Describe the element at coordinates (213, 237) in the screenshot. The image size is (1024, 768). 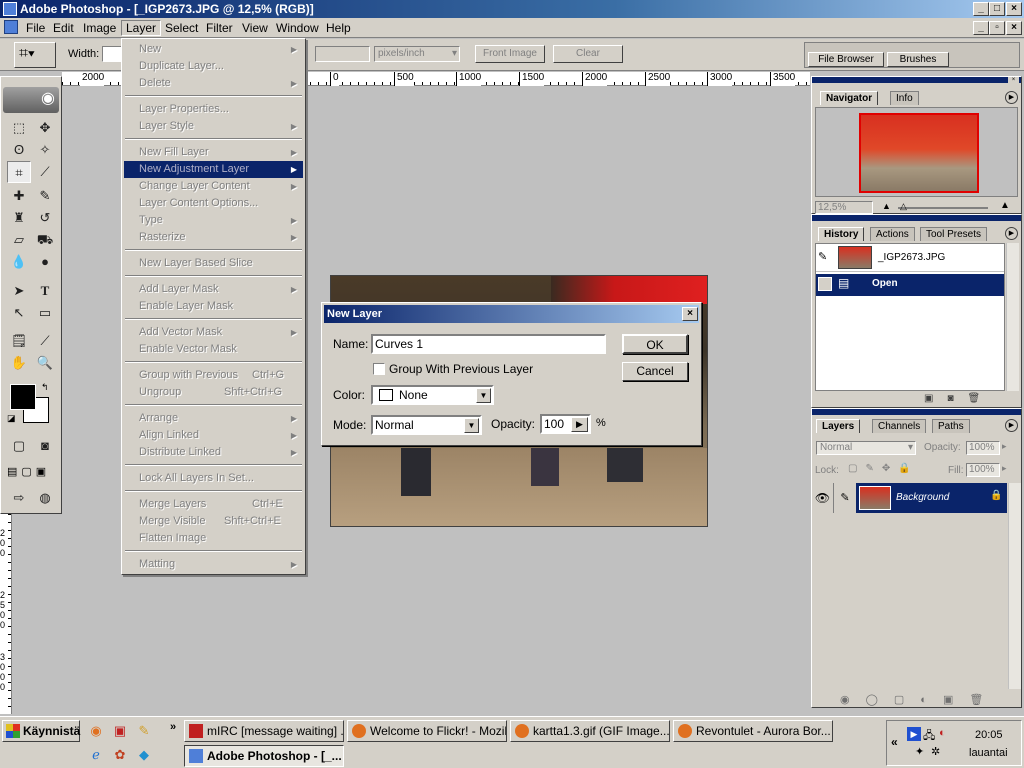
I see `menu-item-rasterize: Rasterize ▶` at that location.